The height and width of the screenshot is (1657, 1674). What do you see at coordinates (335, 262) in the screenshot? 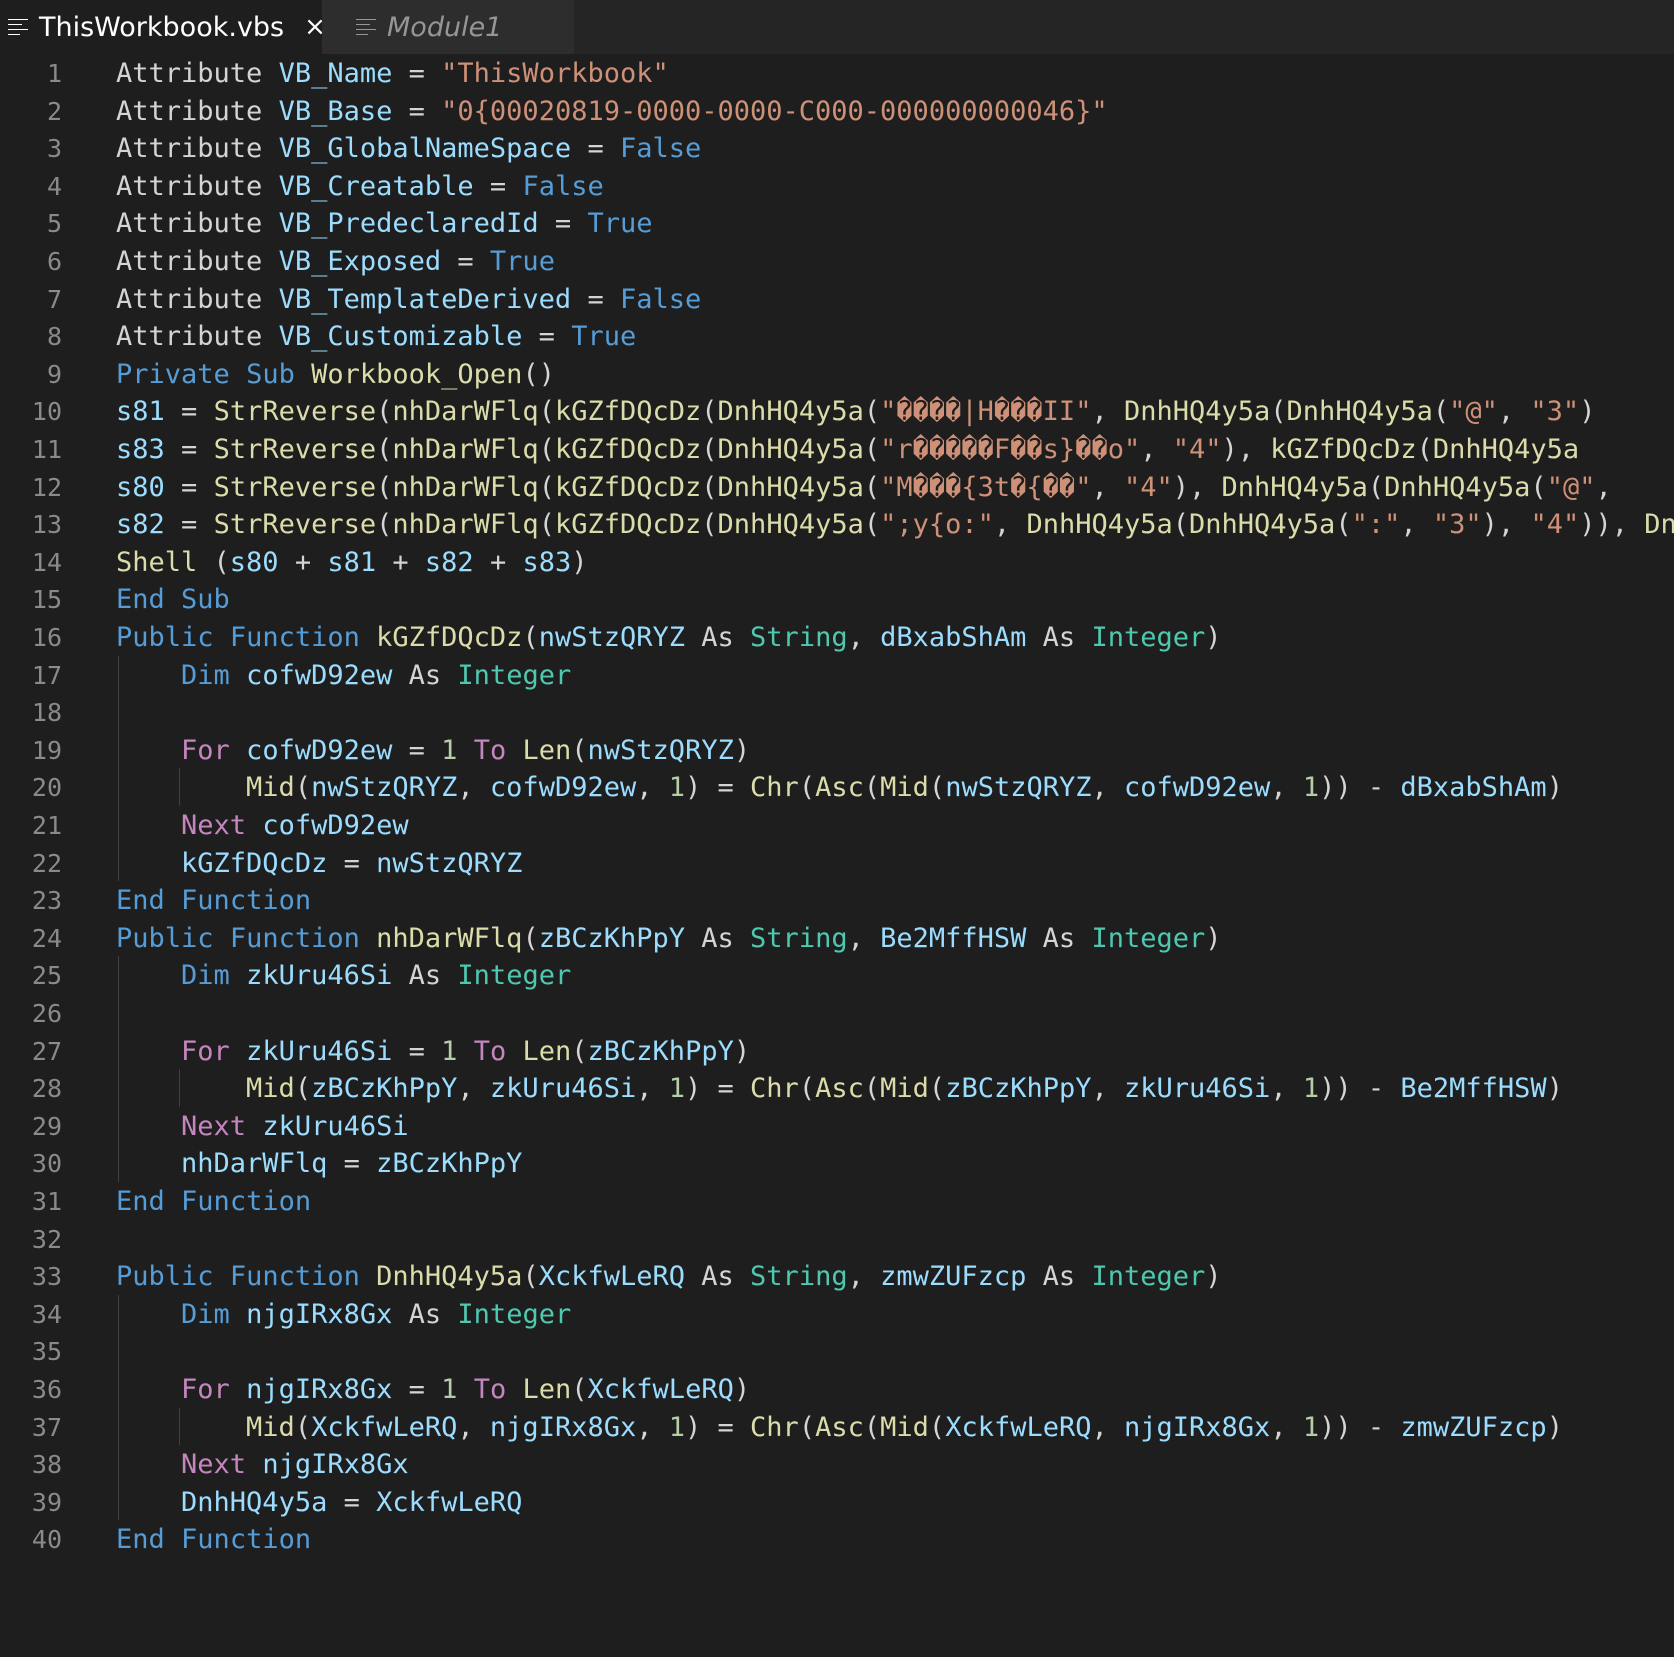
I see `code-line: Attribute VB_Exposed = True` at bounding box center [335, 262].